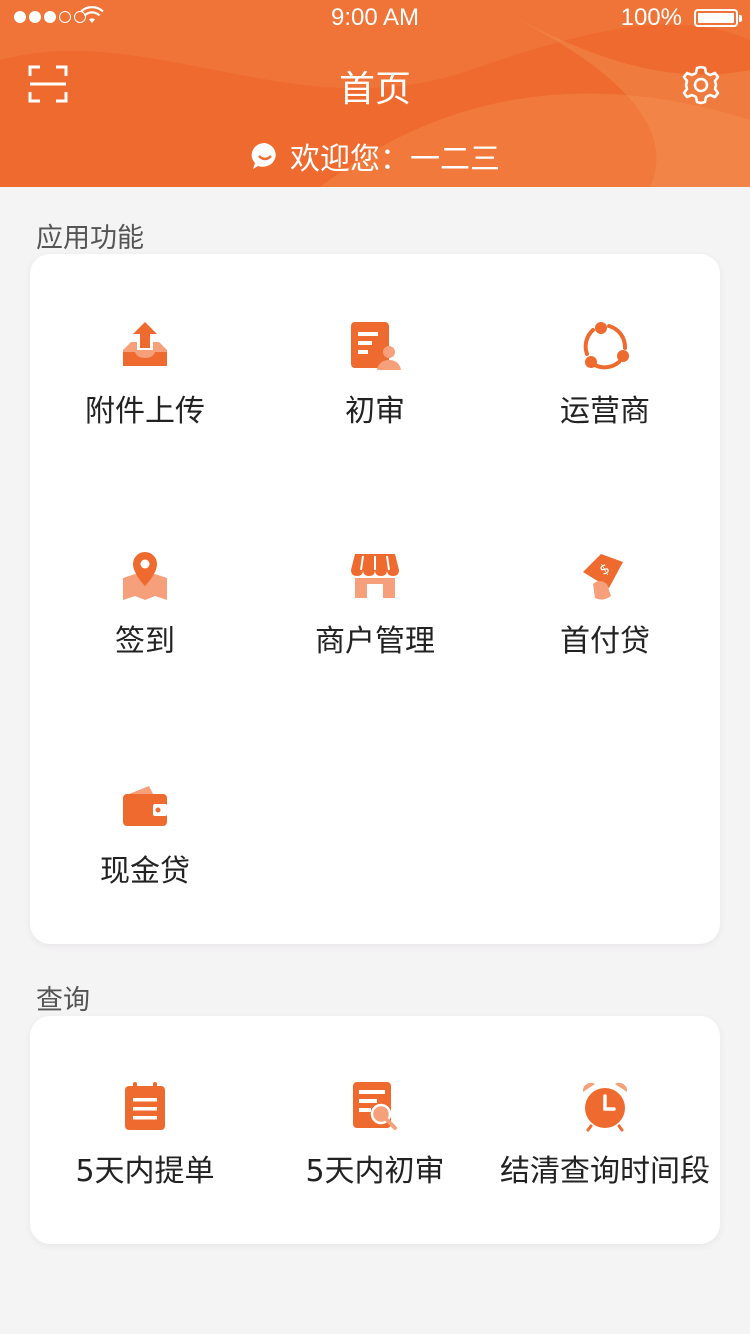 The height and width of the screenshot is (1334, 750). Describe the element at coordinates (375, 18) in the screenshot. I see `status-bar: 9:00 AM 100%` at that location.